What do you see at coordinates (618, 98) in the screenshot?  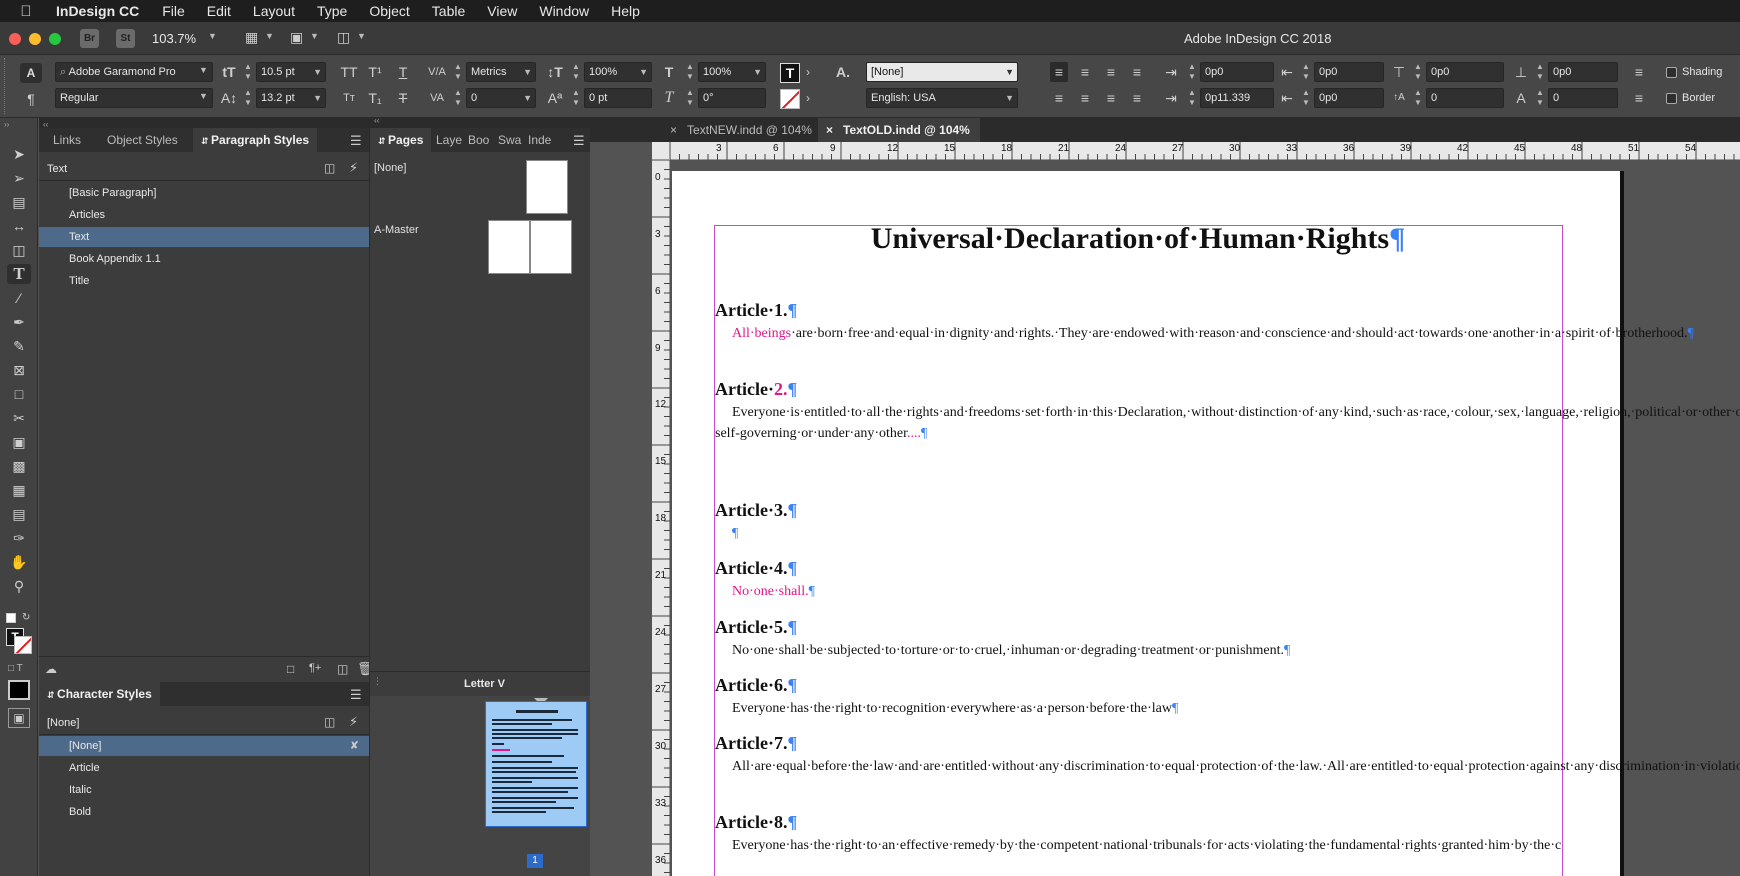 I see `baseline-shift-field: 0 pt` at bounding box center [618, 98].